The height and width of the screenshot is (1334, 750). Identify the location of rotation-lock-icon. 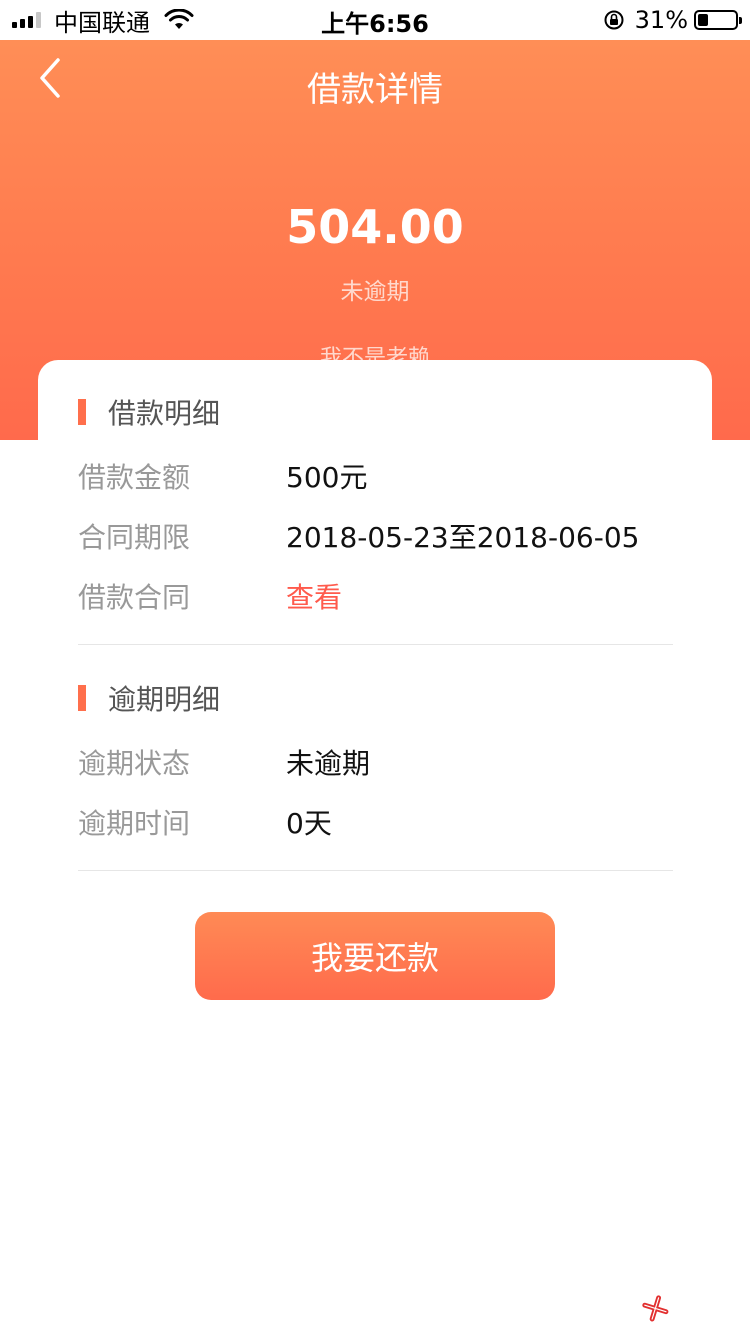
(614, 20).